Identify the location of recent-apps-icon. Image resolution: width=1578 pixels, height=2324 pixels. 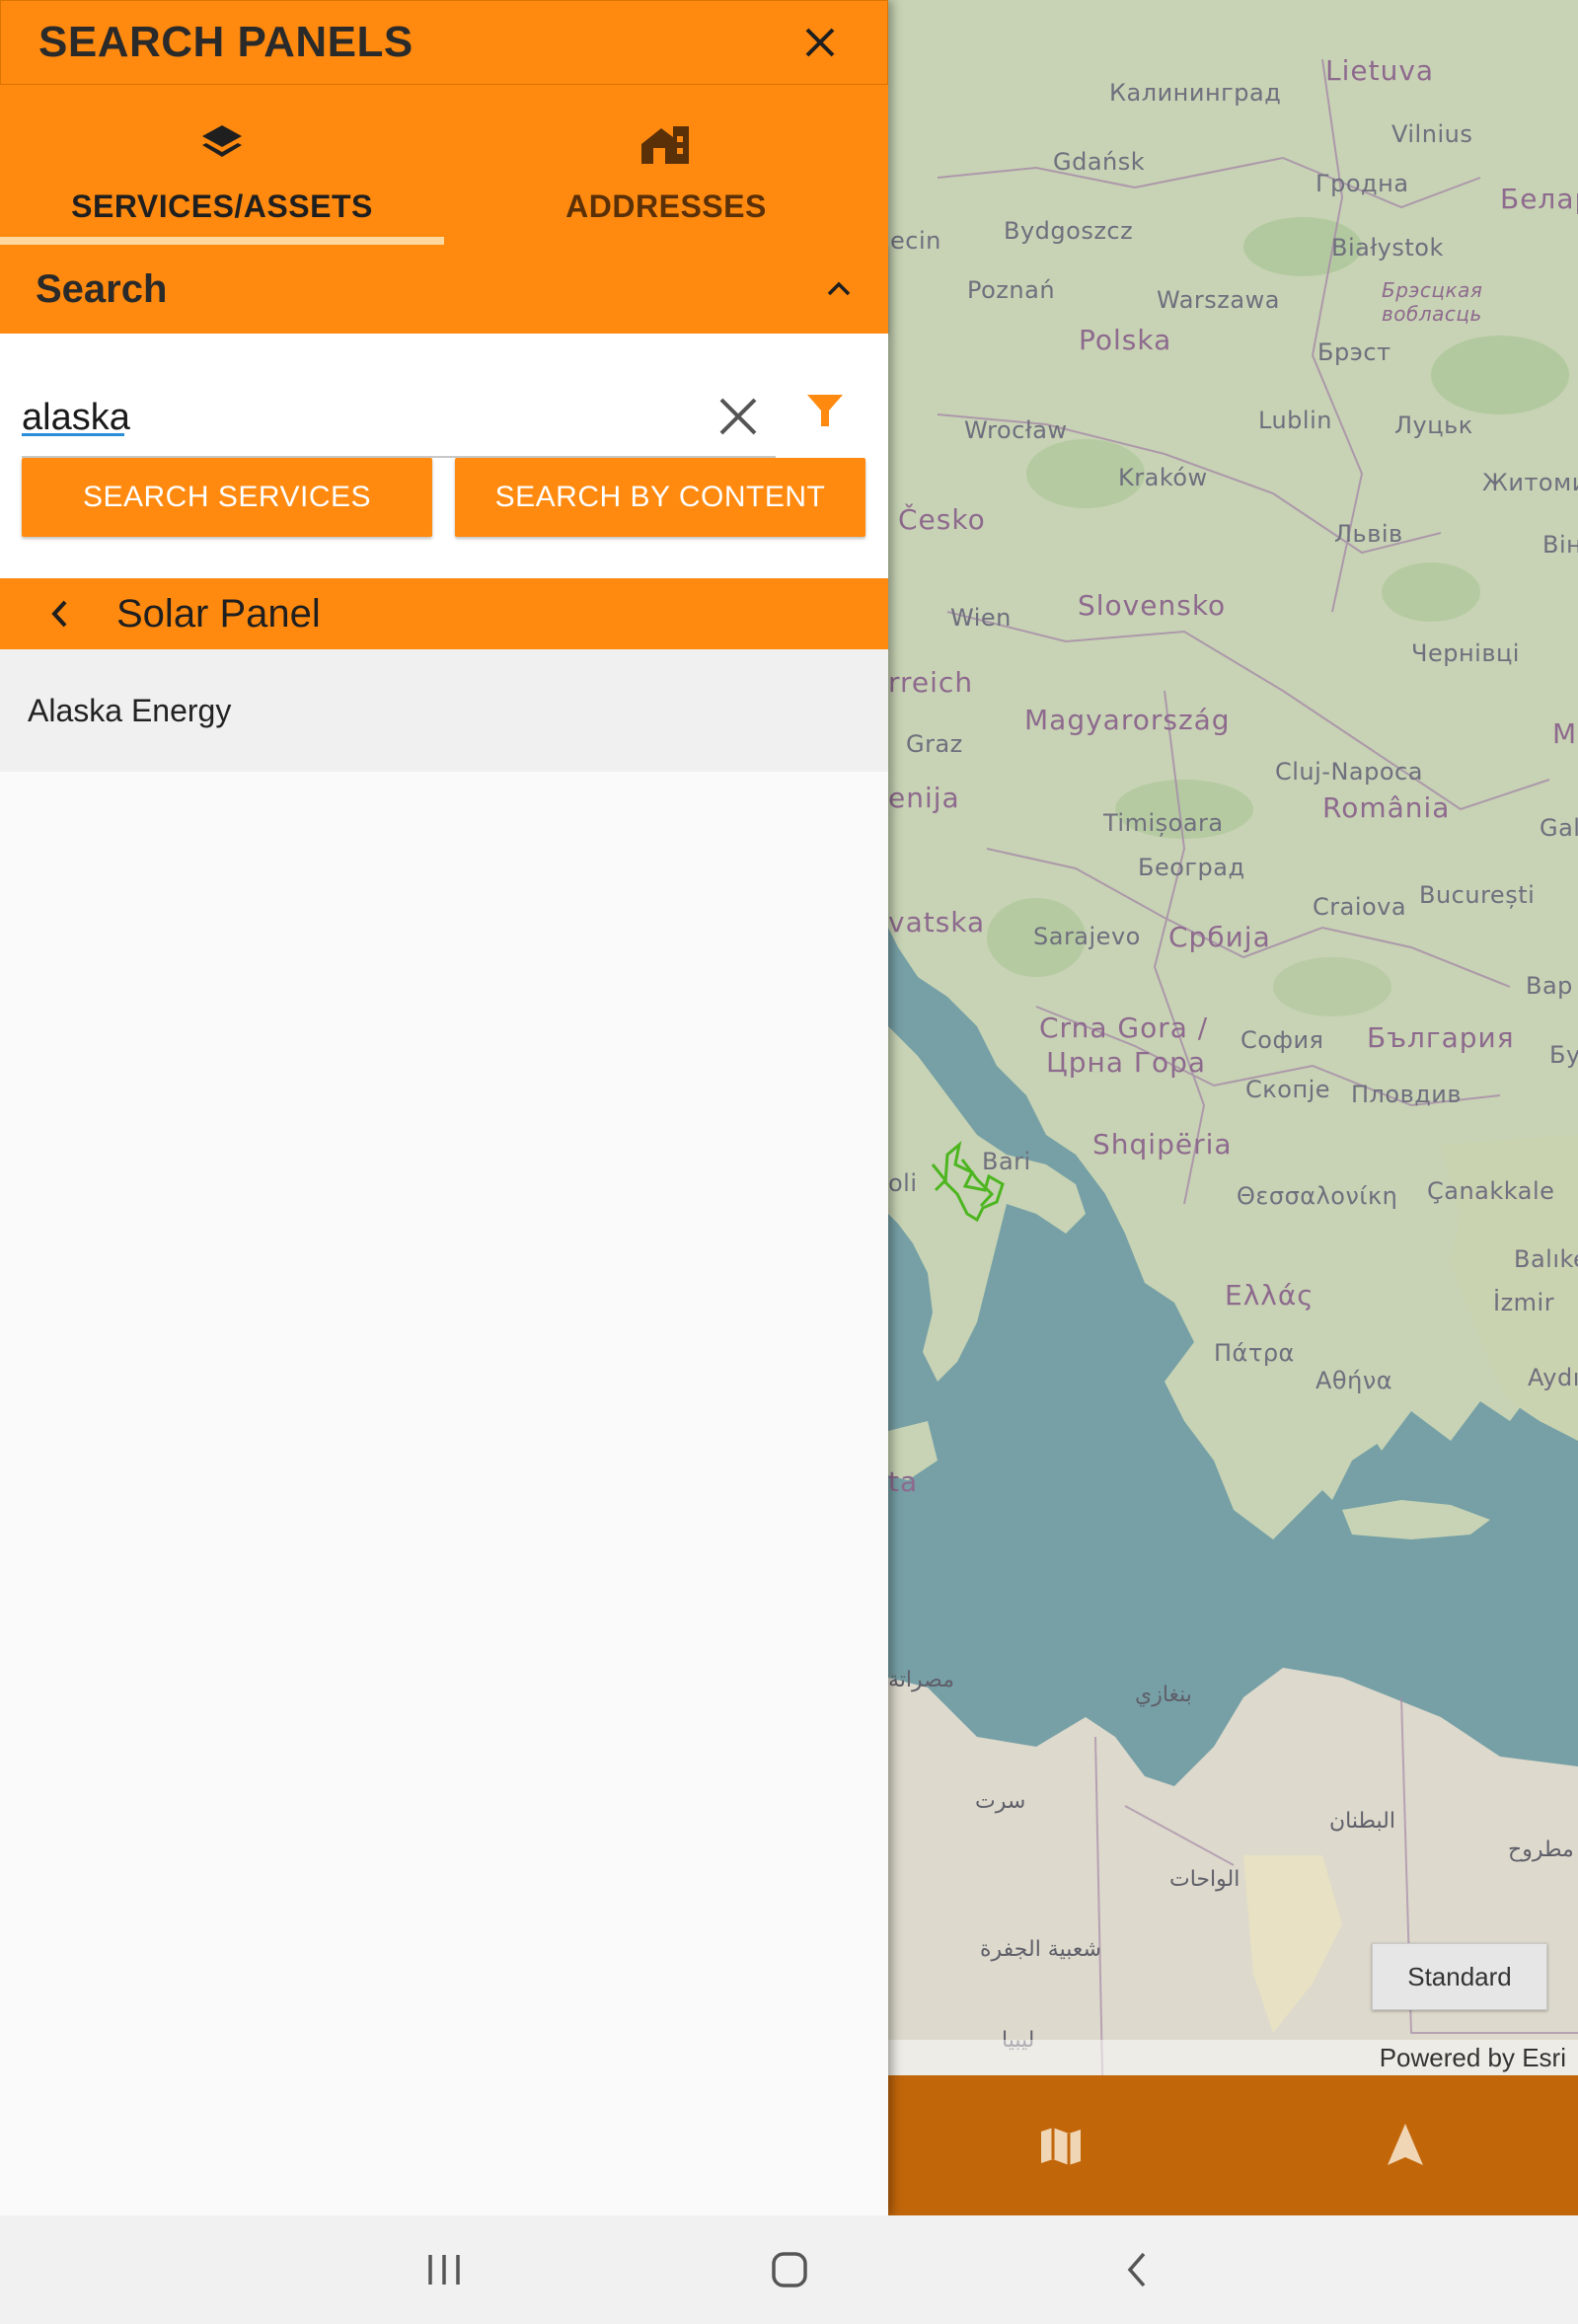
(444, 2270).